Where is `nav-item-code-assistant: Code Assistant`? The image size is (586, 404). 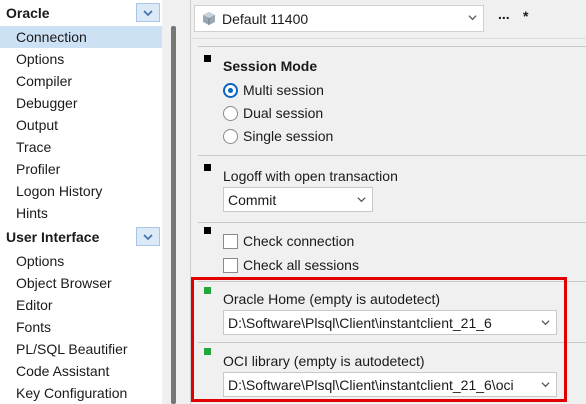
nav-item-code-assistant: Code Assistant is located at coordinates (85, 371).